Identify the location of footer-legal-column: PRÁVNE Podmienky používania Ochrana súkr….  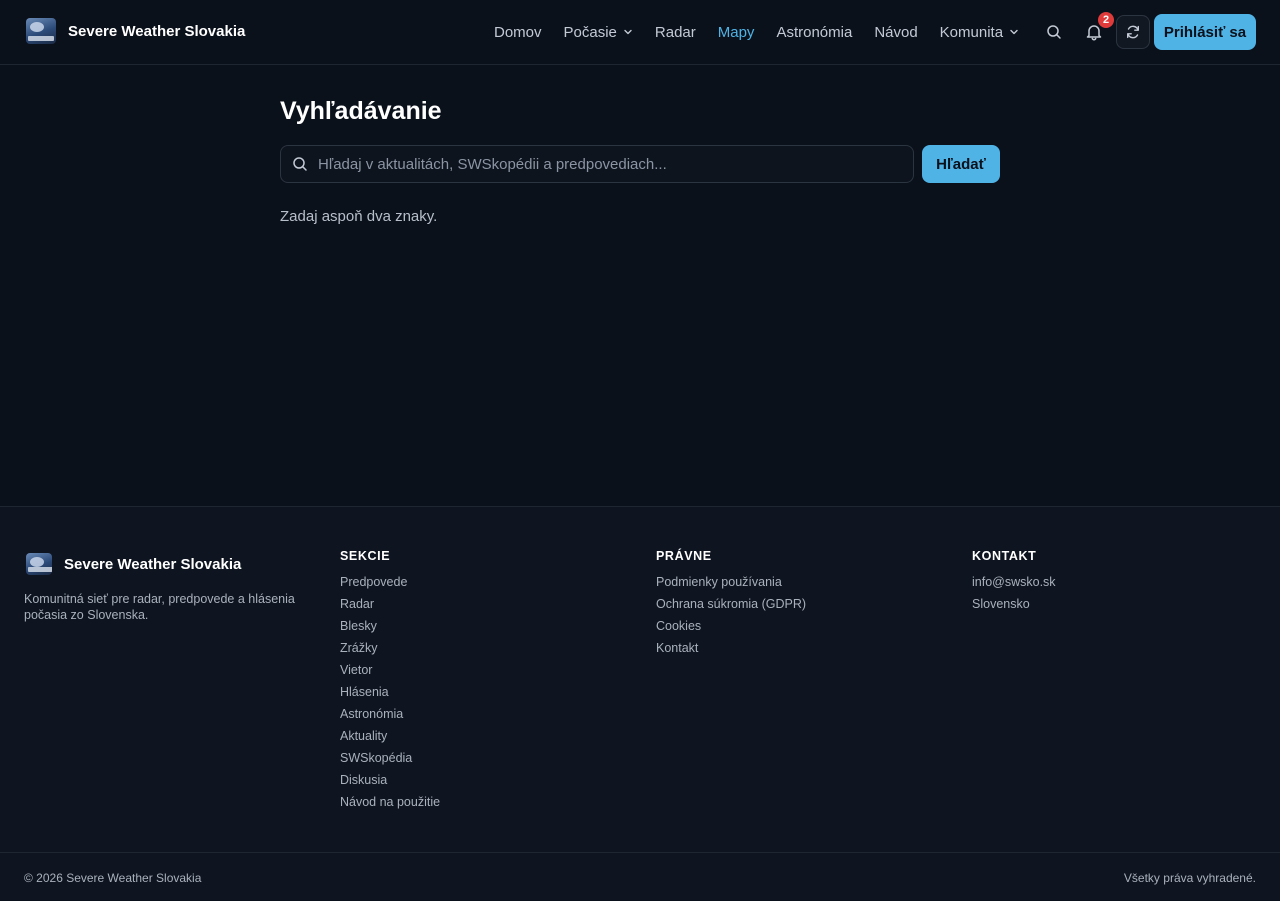
(731, 605).